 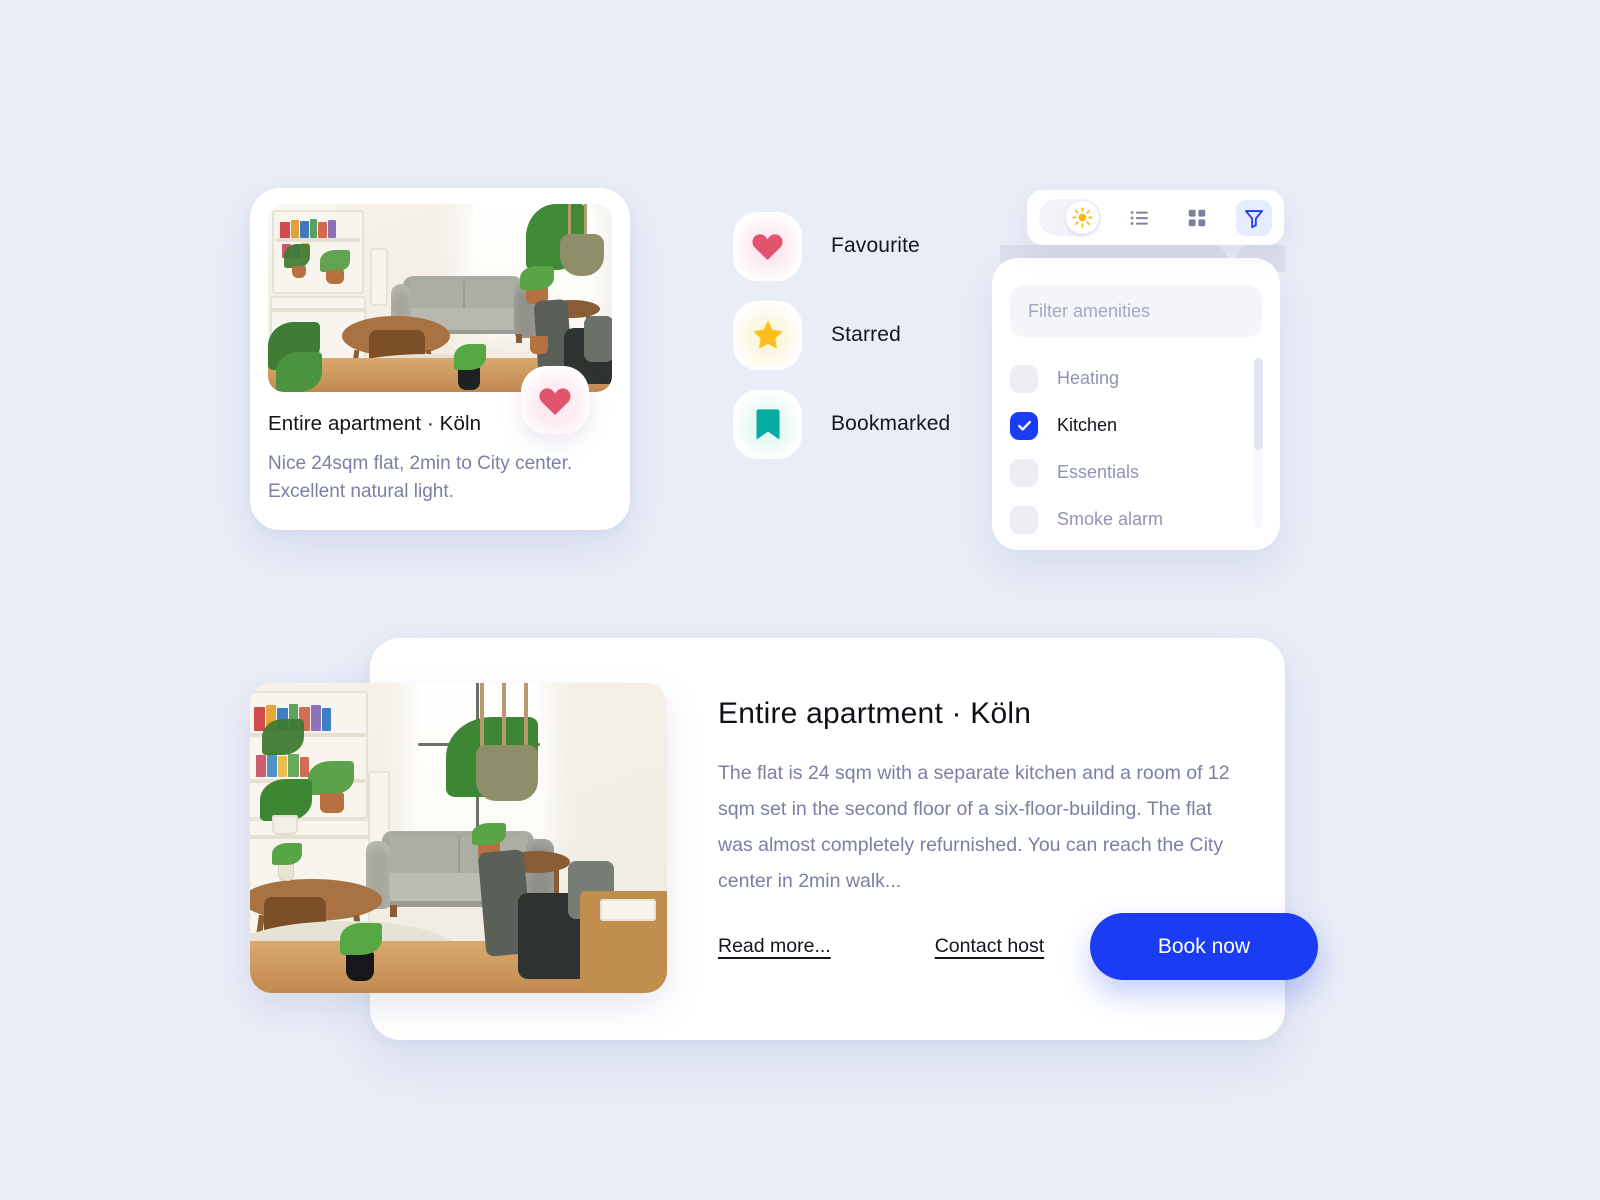 What do you see at coordinates (1088, 378) in the screenshot?
I see `amenity-label-heating: Heating` at bounding box center [1088, 378].